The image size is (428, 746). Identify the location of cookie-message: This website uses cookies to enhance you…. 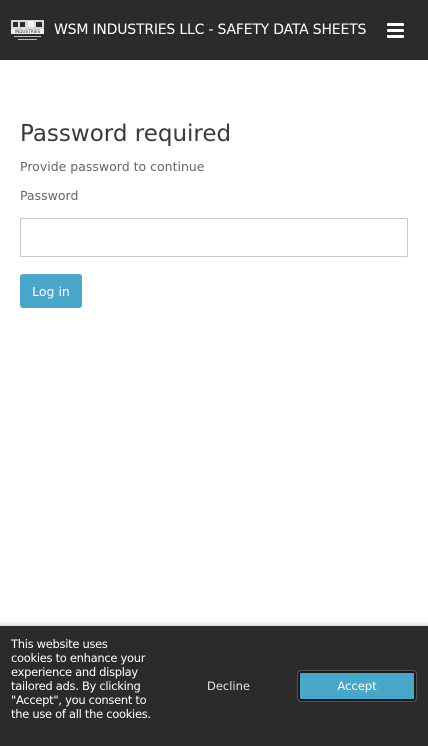
(81, 679).